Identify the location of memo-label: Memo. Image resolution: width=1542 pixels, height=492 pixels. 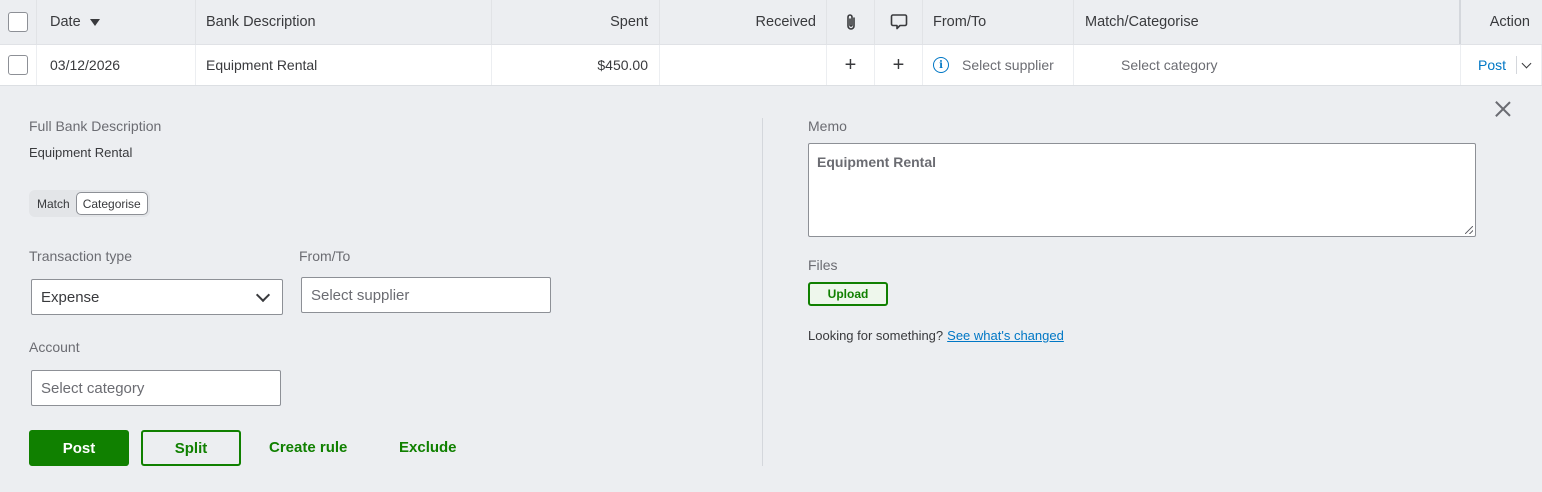
(827, 126).